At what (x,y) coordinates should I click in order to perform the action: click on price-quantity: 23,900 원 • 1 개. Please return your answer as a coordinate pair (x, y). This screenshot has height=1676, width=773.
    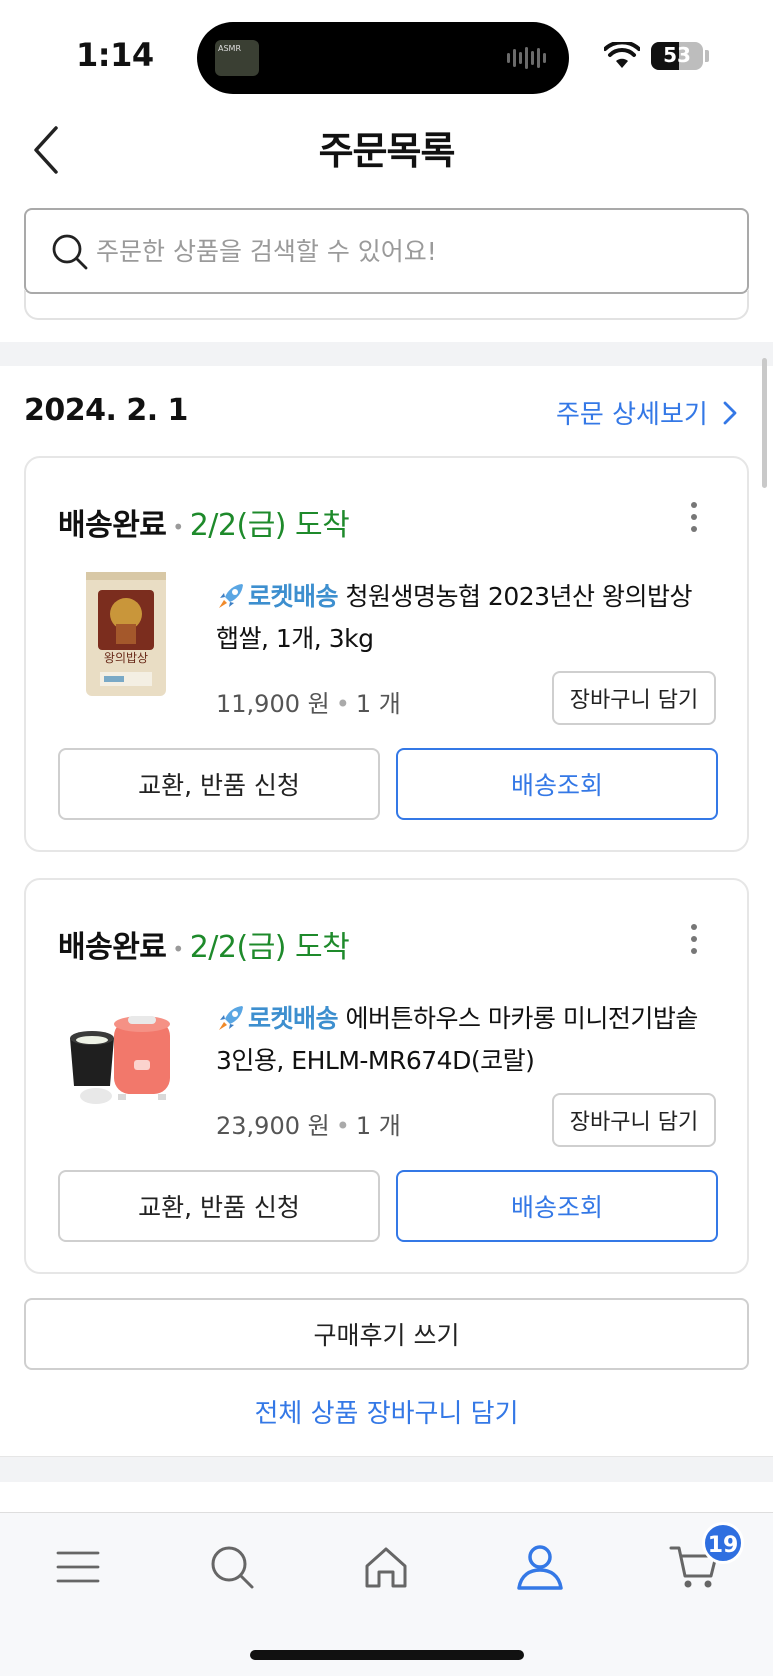
    Looking at the image, I should click on (308, 1126).